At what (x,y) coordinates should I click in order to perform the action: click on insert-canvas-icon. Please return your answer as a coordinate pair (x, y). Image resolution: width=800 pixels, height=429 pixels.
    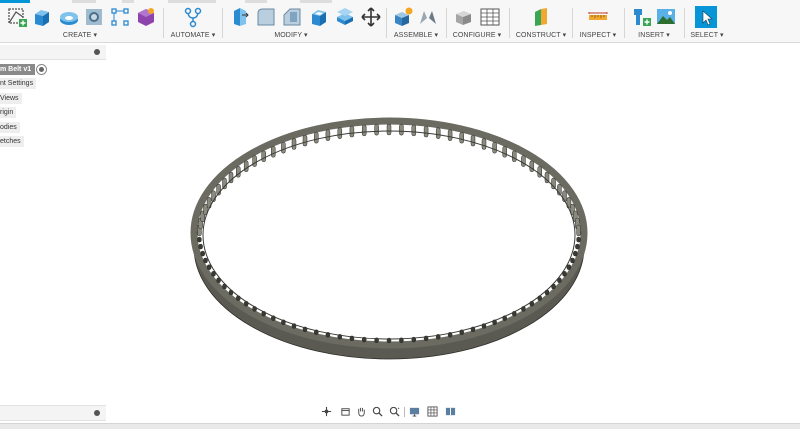
    Looking at the image, I should click on (666, 17).